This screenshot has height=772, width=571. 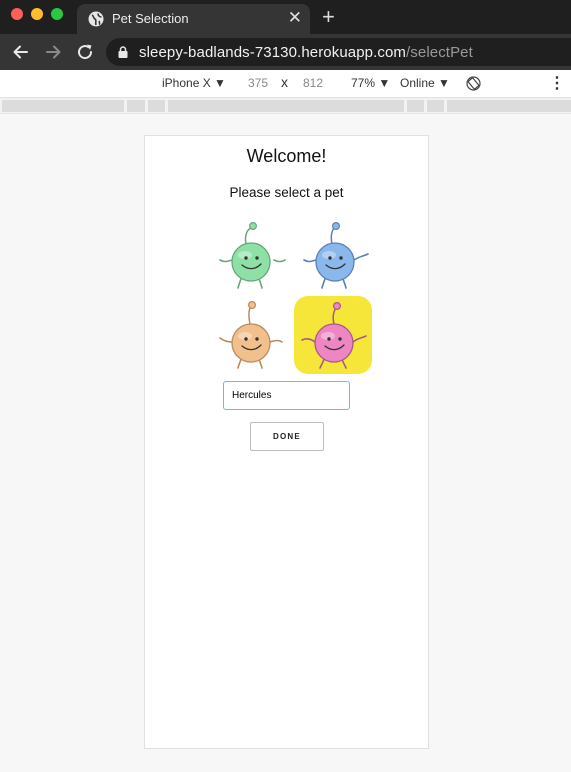 I want to click on pink-pet-option, so click(x=333, y=335).